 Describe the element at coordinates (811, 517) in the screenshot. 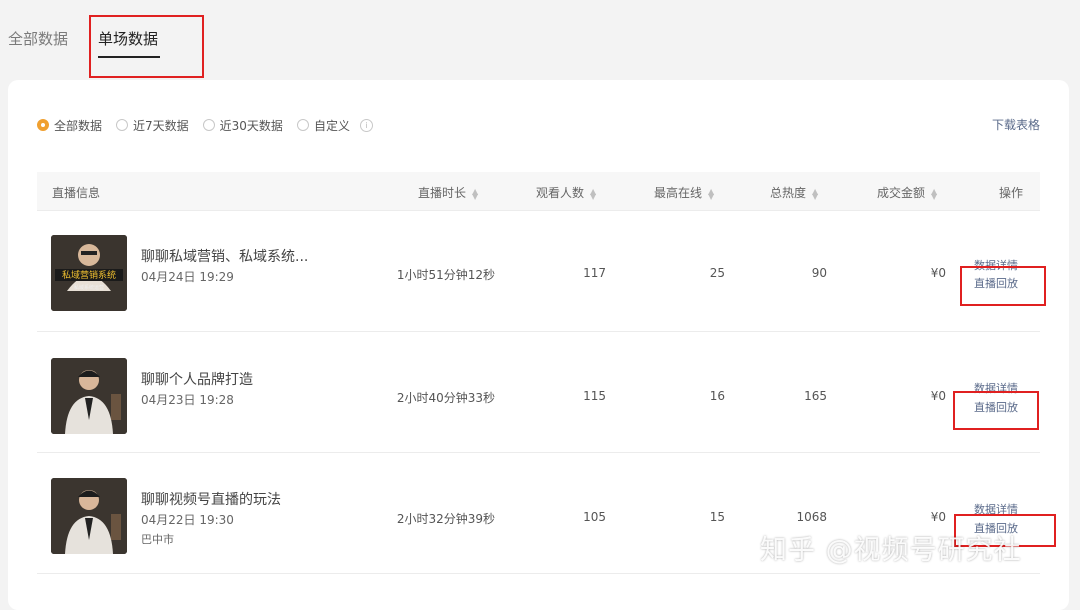

I see `heat-value: 1068` at that location.